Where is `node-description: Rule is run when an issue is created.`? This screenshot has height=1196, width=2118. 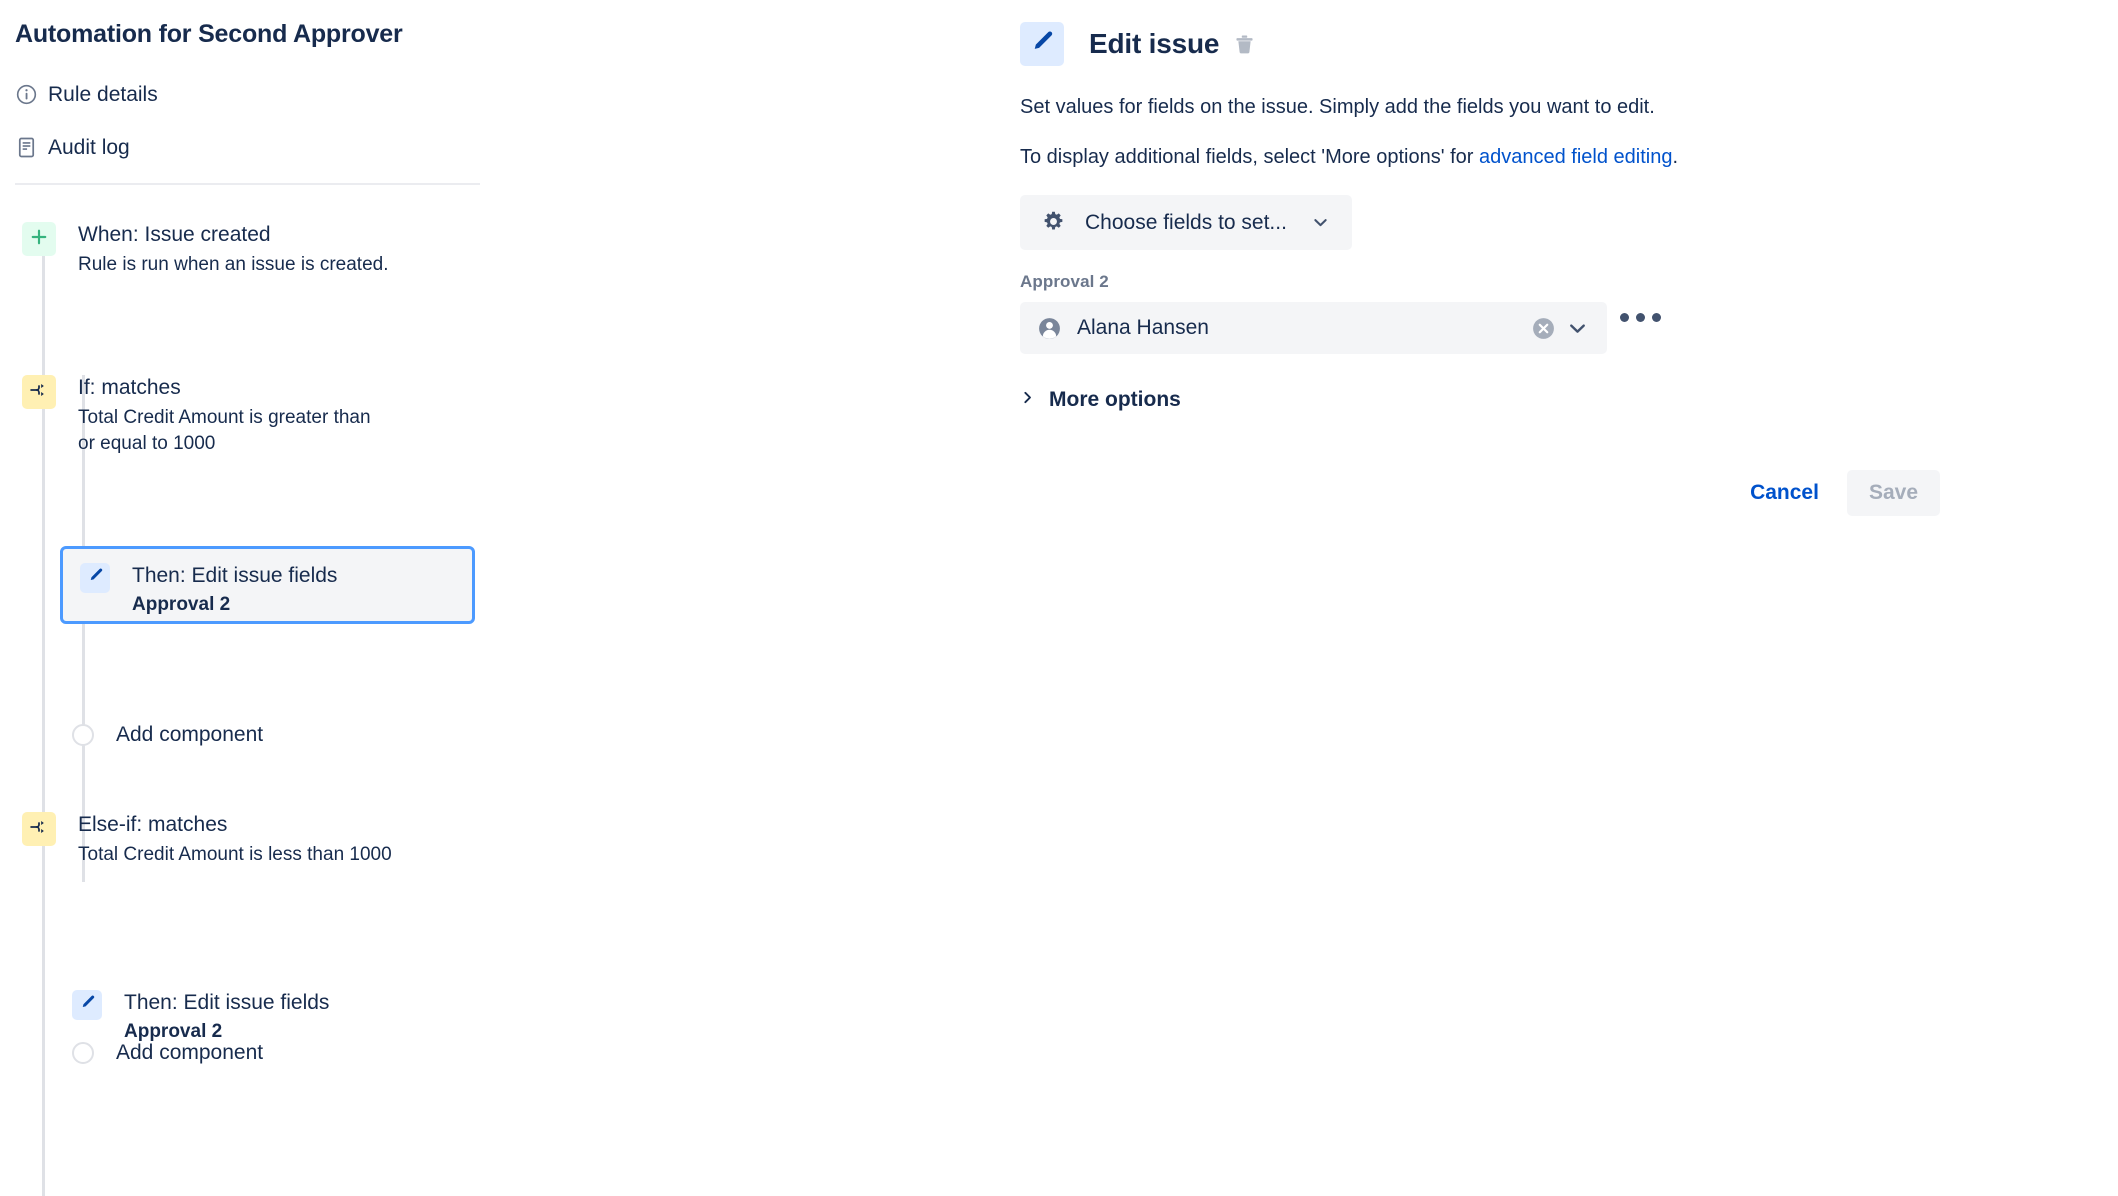
node-description: Rule is run when an issue is created. is located at coordinates (233, 265).